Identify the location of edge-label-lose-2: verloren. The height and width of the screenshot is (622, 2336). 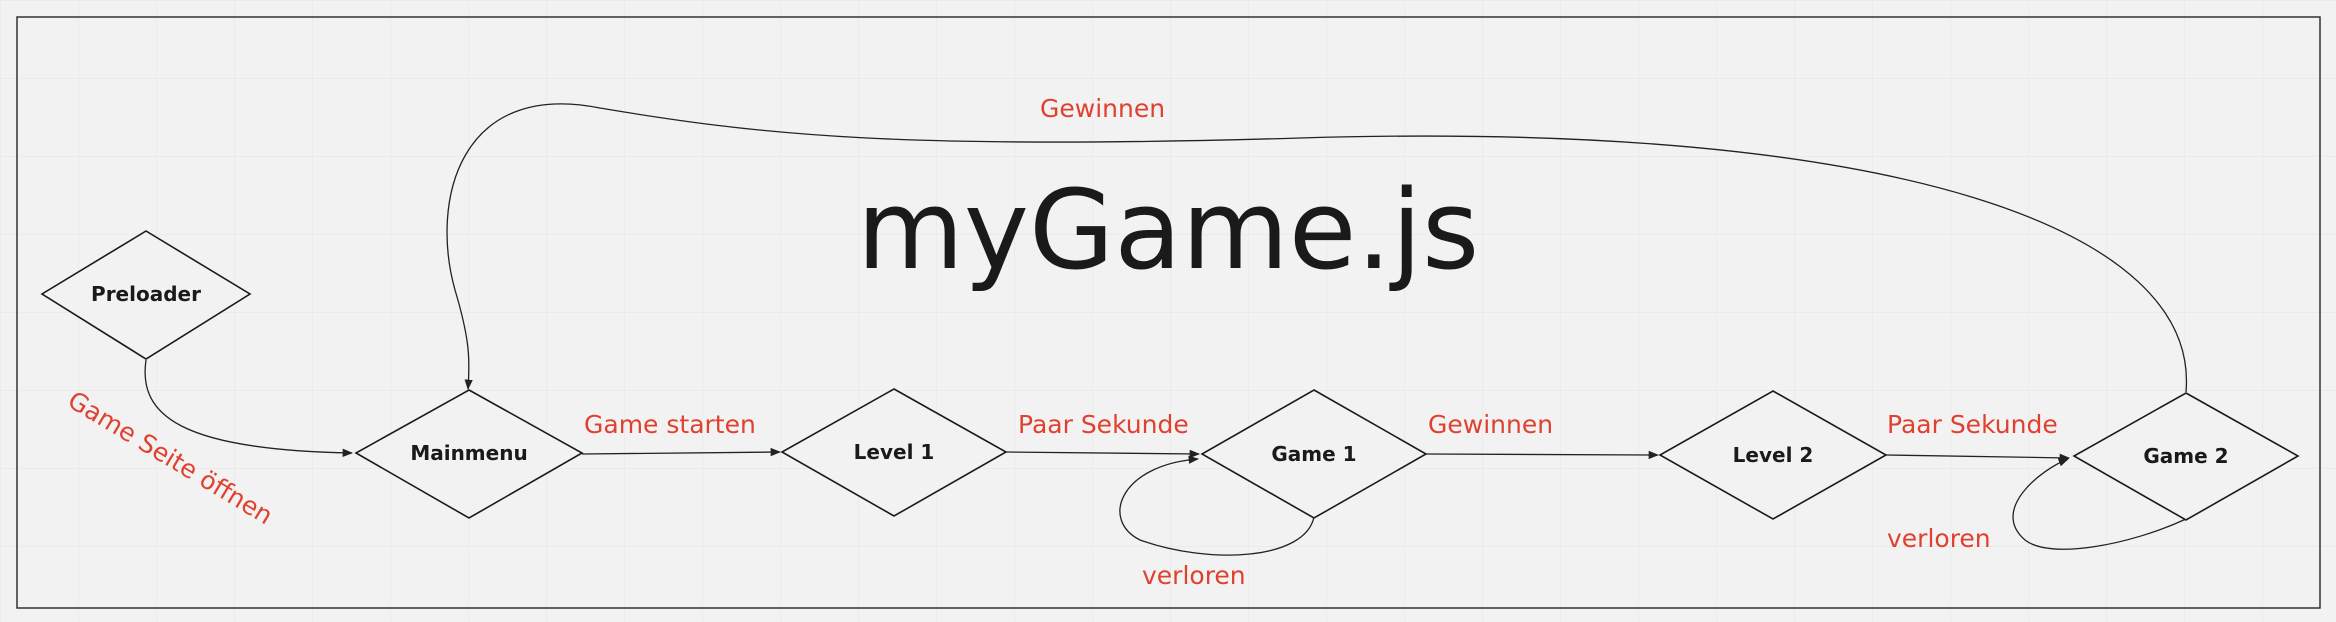
(1939, 538).